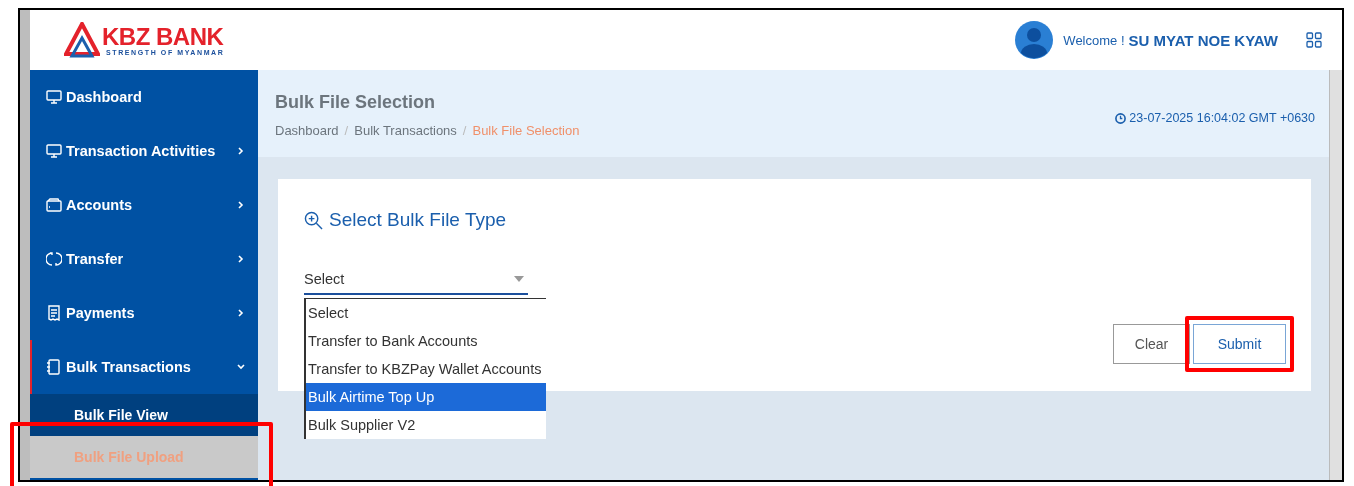 The width and height of the screenshot is (1354, 486). I want to click on avatar-icon, so click(1034, 40).